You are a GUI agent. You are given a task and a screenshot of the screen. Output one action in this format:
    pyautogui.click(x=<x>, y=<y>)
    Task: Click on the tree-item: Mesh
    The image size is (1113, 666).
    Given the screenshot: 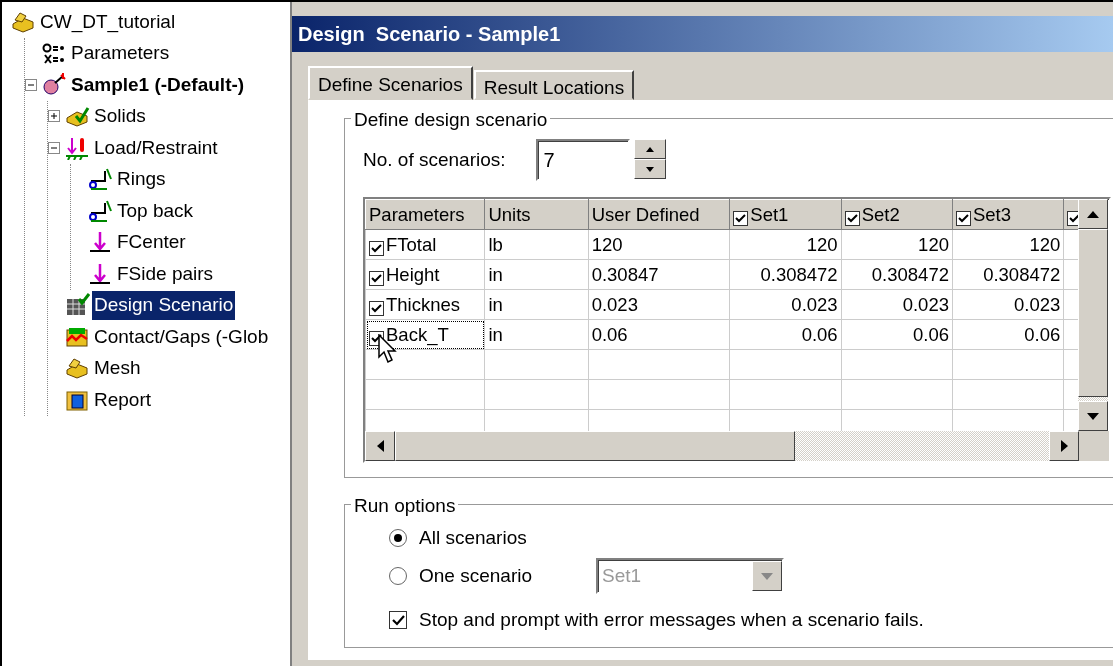 What is the action you would take?
    pyautogui.click(x=117, y=368)
    